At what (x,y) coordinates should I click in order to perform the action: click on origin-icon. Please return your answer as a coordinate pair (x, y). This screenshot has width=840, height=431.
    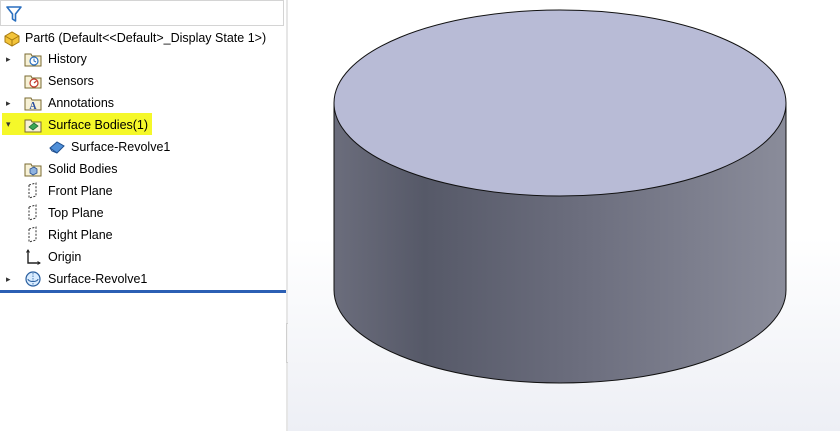
    Looking at the image, I should click on (33, 257).